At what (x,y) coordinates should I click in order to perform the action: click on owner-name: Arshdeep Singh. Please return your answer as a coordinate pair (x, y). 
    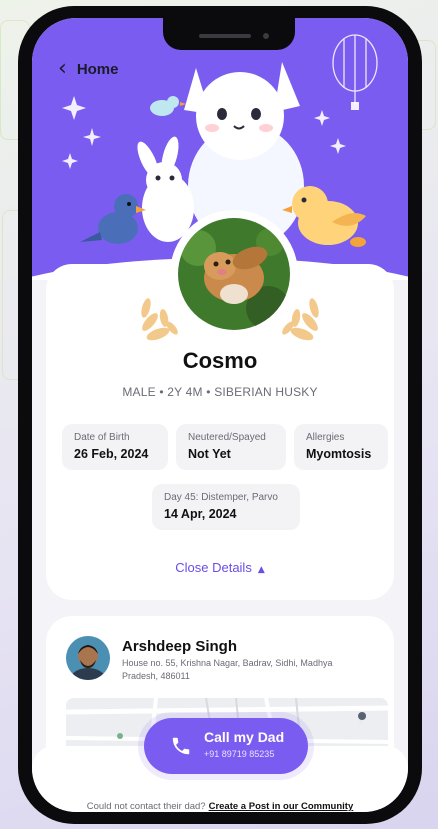
    Looking at the image, I should click on (180, 646).